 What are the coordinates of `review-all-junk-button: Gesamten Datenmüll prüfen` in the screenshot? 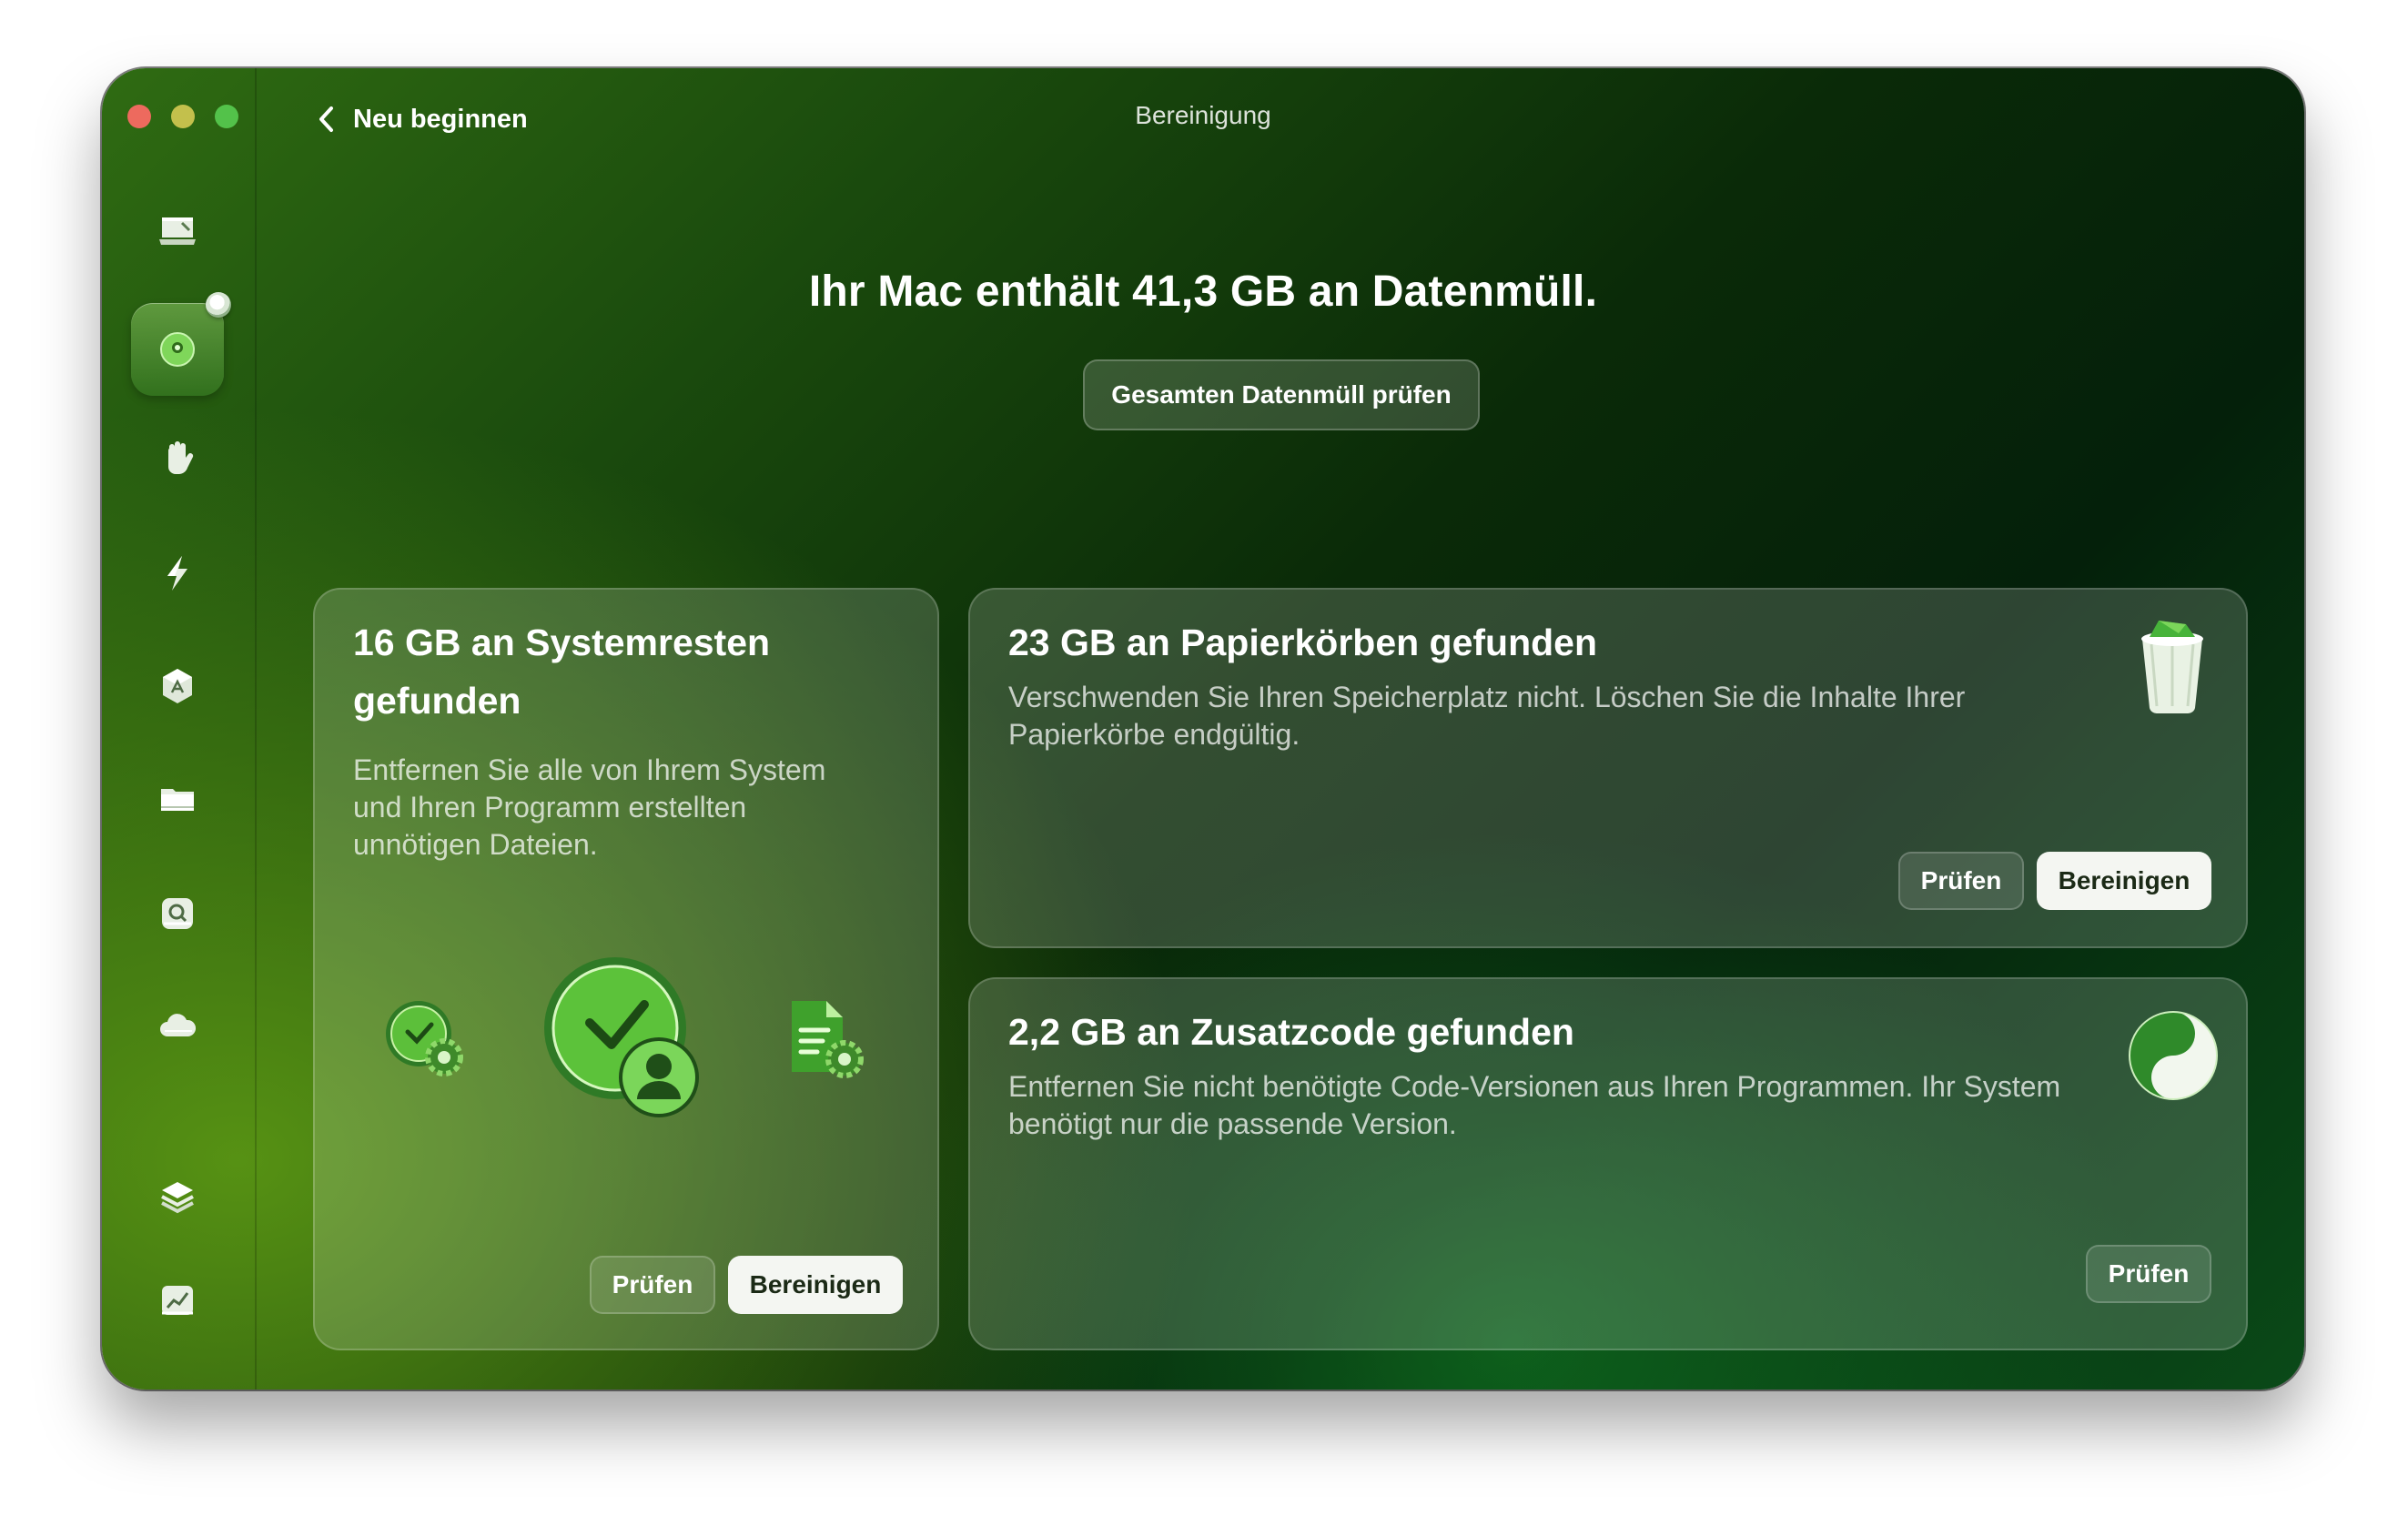 It's located at (1281, 394).